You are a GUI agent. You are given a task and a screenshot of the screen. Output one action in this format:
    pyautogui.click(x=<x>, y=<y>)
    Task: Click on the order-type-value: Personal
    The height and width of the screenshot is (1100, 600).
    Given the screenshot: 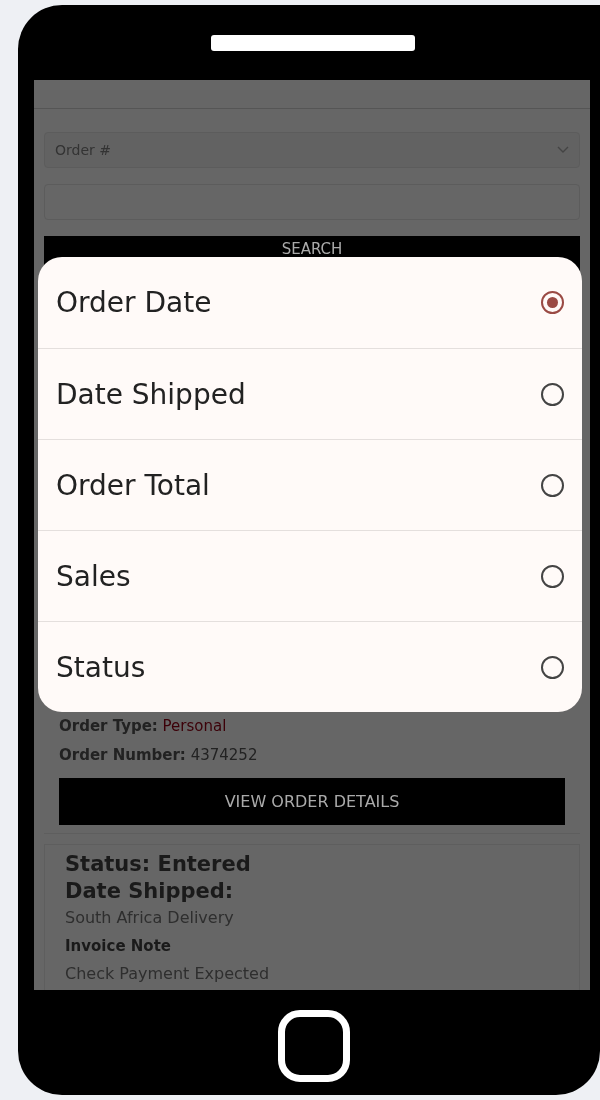 What is the action you would take?
    pyautogui.click(x=194, y=726)
    